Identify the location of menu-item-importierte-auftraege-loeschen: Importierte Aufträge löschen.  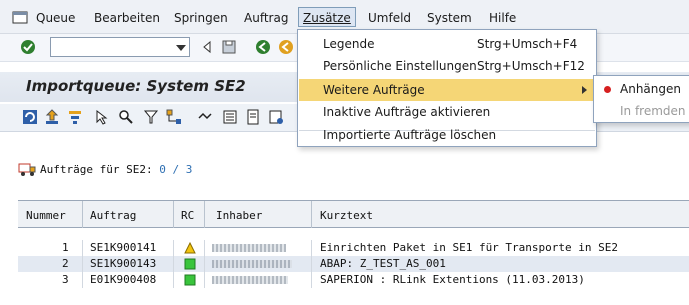
(447, 135).